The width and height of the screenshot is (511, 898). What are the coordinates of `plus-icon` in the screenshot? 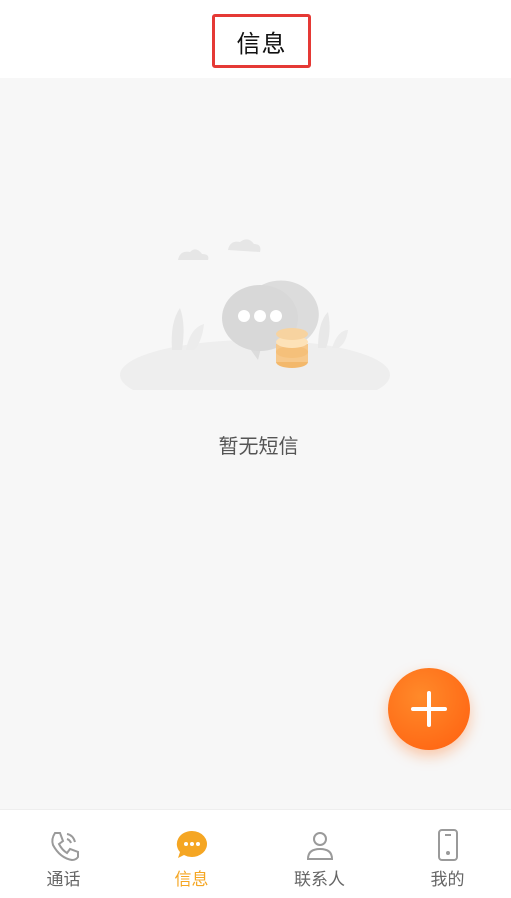 It's located at (429, 709).